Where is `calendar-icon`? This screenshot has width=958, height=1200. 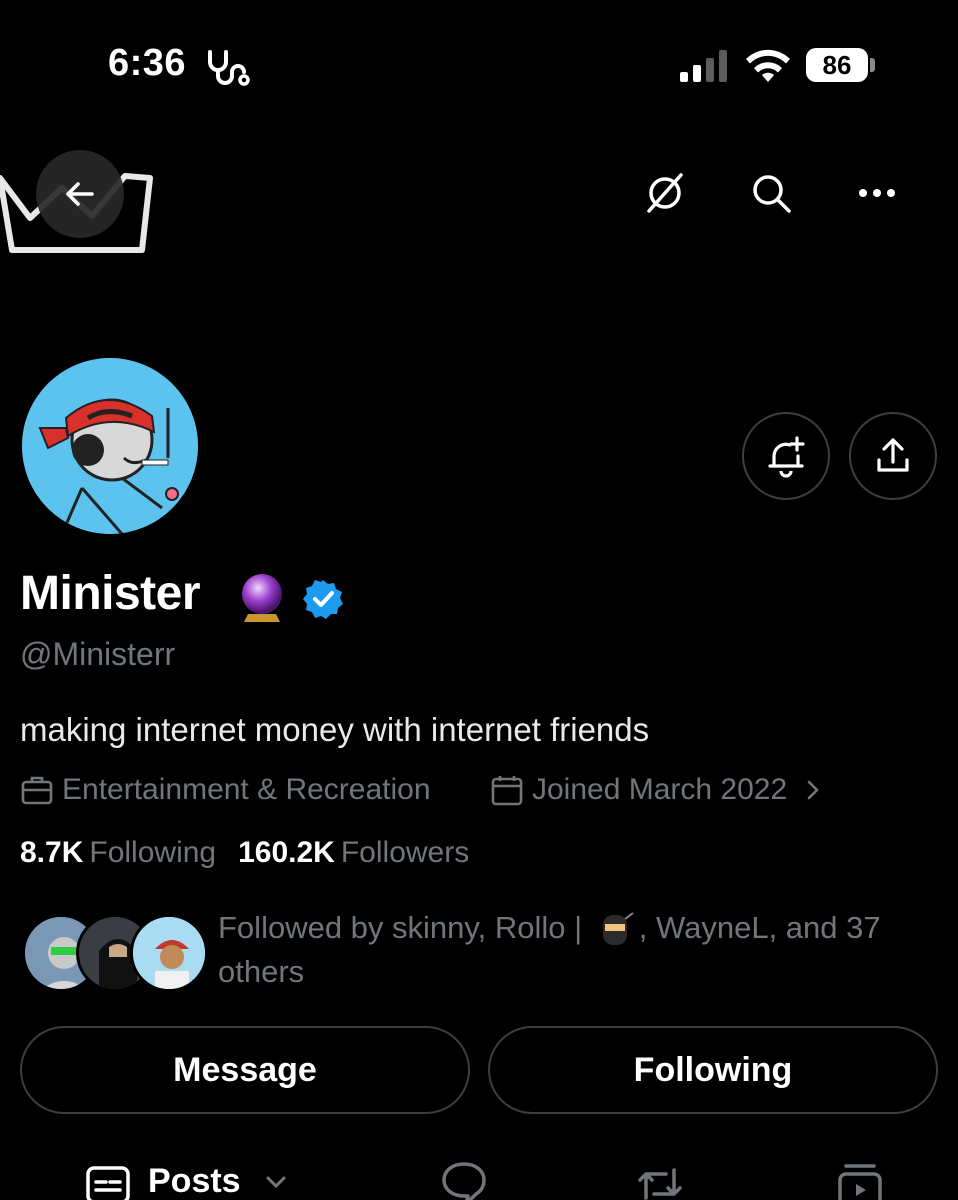
calendar-icon is located at coordinates (507, 791).